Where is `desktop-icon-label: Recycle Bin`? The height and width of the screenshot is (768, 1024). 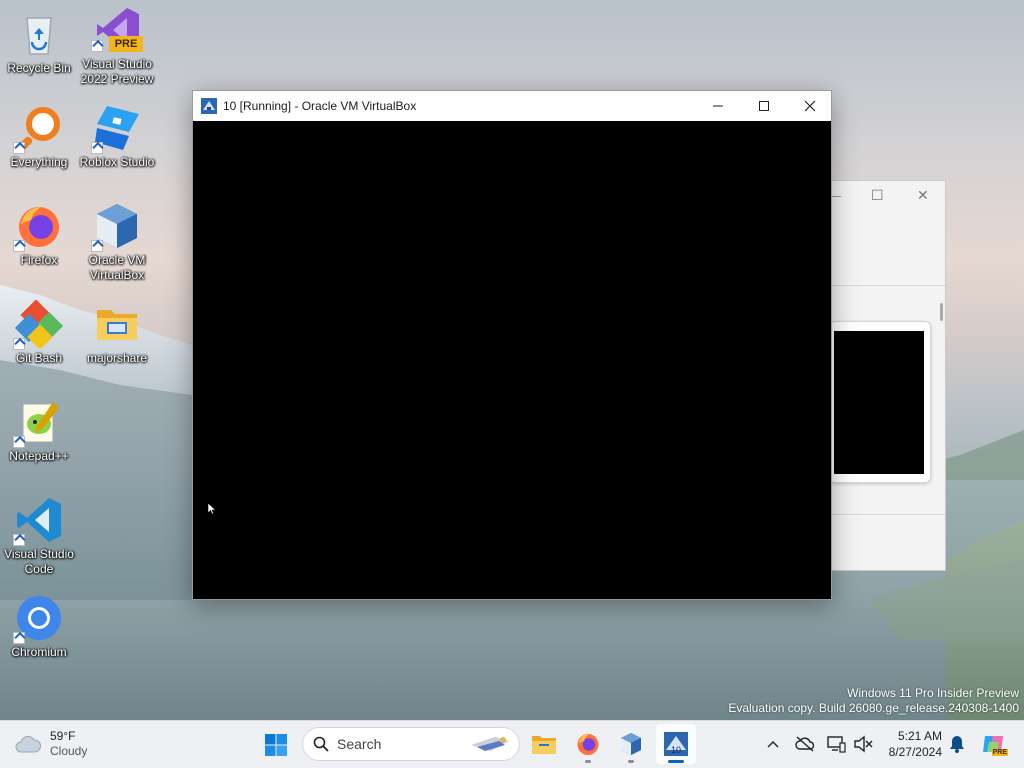
desktop-icon-label: Recycle Bin is located at coordinates (39, 68).